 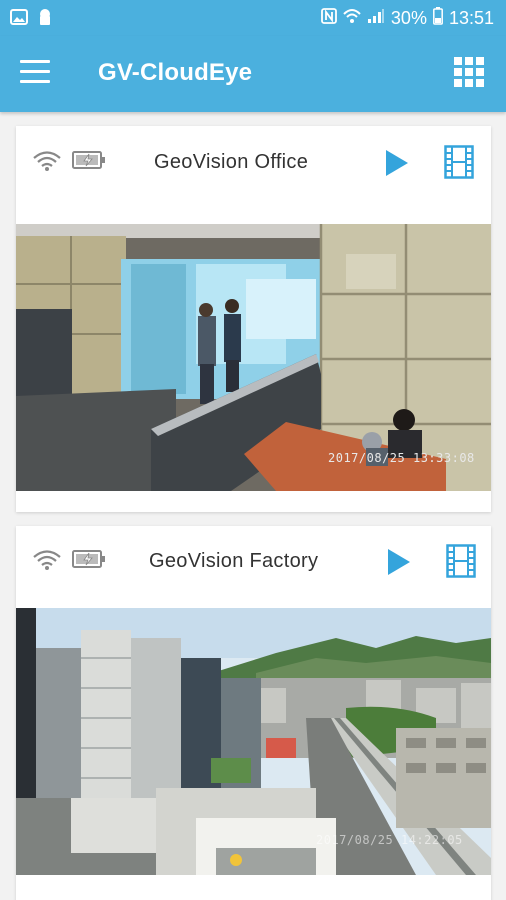 I want to click on clock: 13:51, so click(x=471, y=18).